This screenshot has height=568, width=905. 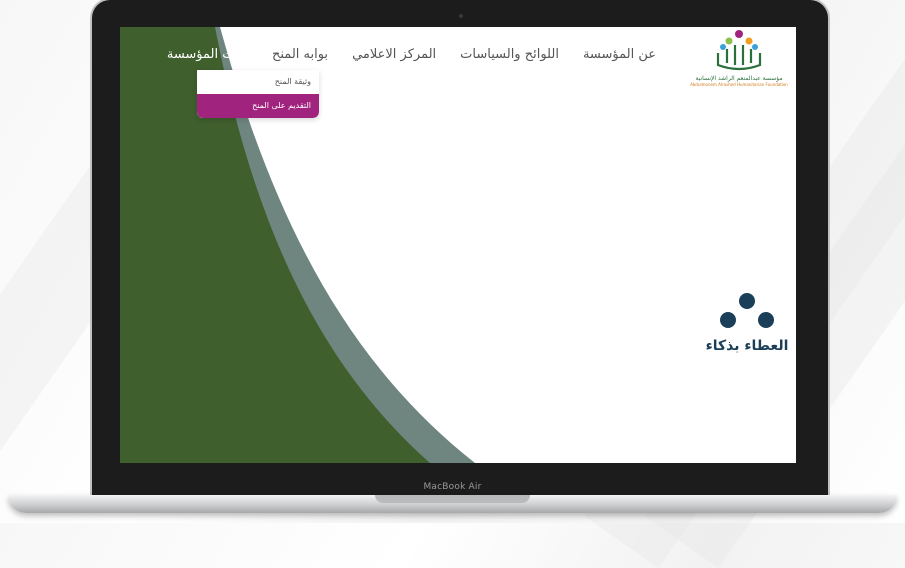 I want to click on dots-icon, so click(x=747, y=310).